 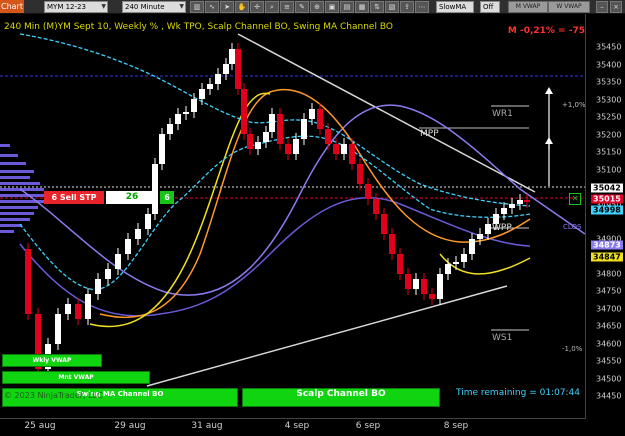 I want to click on mnt-vwap-button: Mnt VWAP, so click(x=76, y=377).